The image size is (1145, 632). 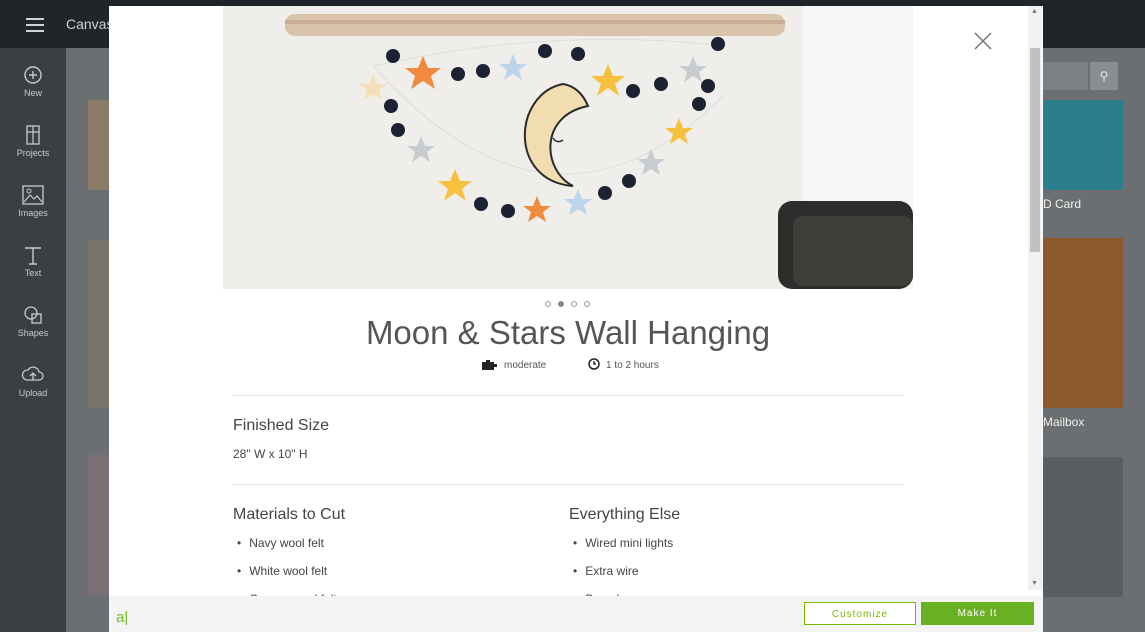 What do you see at coordinates (270, 454) in the screenshot?
I see `finished-size-value: 28" W x 10" H` at bounding box center [270, 454].